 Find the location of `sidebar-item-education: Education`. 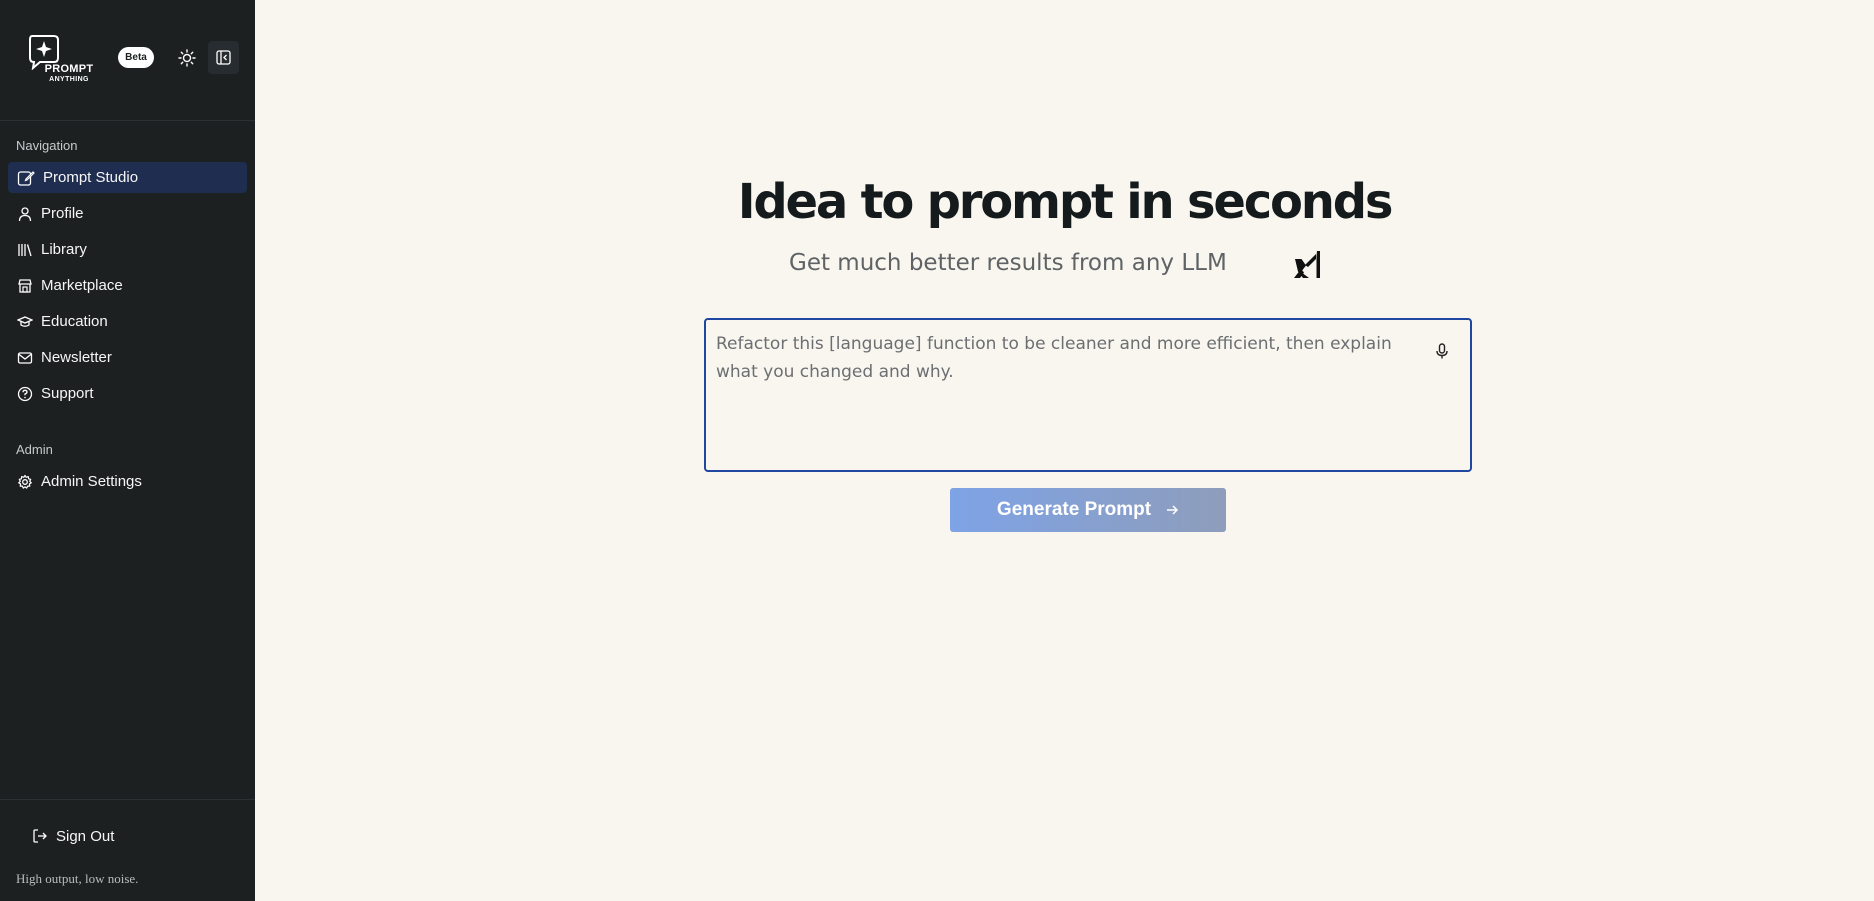

sidebar-item-education: Education is located at coordinates (127, 321).